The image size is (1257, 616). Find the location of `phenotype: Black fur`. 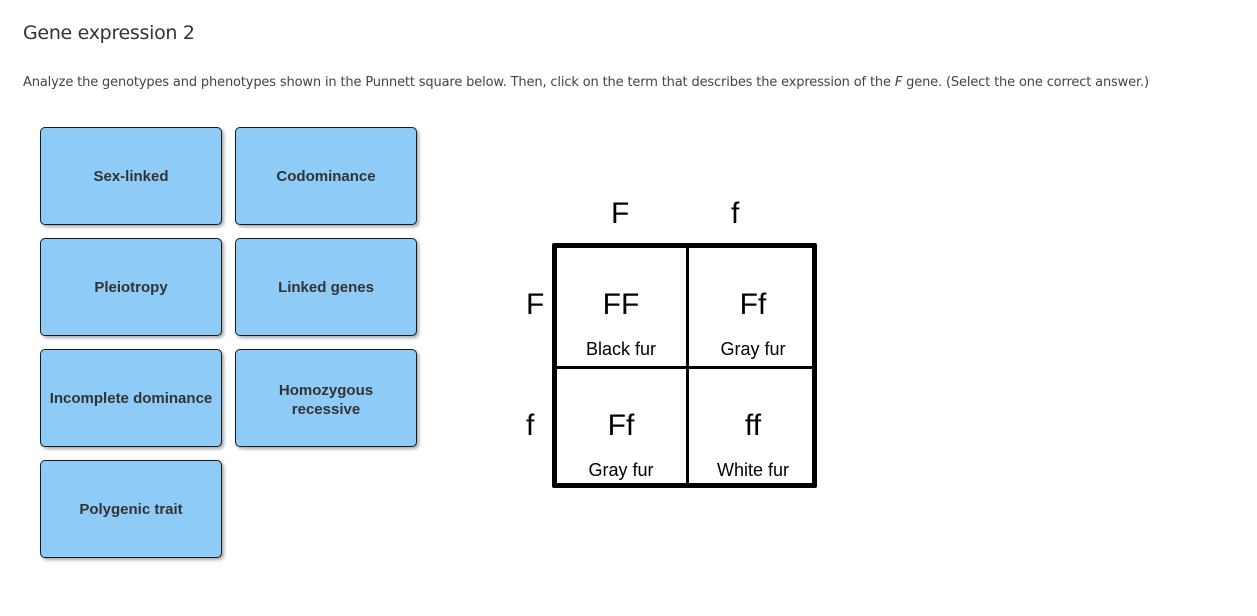

phenotype: Black fur is located at coordinates (621, 349).